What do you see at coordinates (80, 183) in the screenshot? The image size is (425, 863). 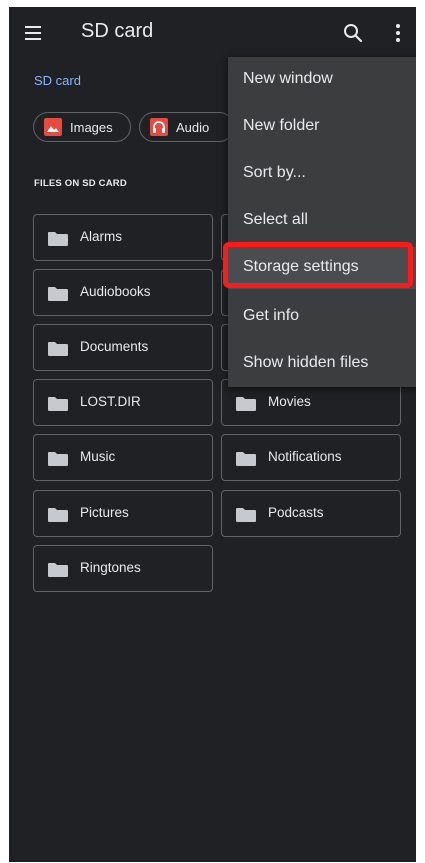 I see `section-title: FILES ON SD CARD` at bounding box center [80, 183].